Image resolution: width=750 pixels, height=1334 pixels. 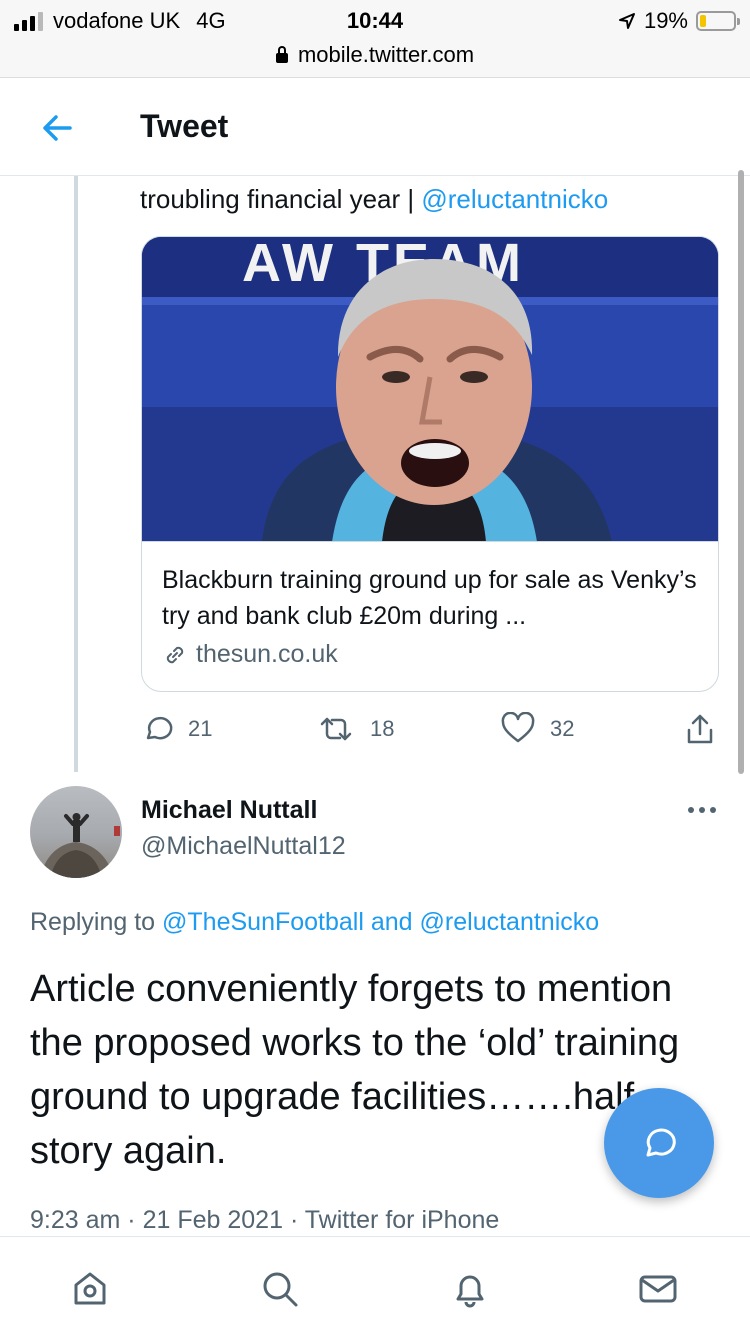 I want to click on replying-and: and, so click(x=392, y=922).